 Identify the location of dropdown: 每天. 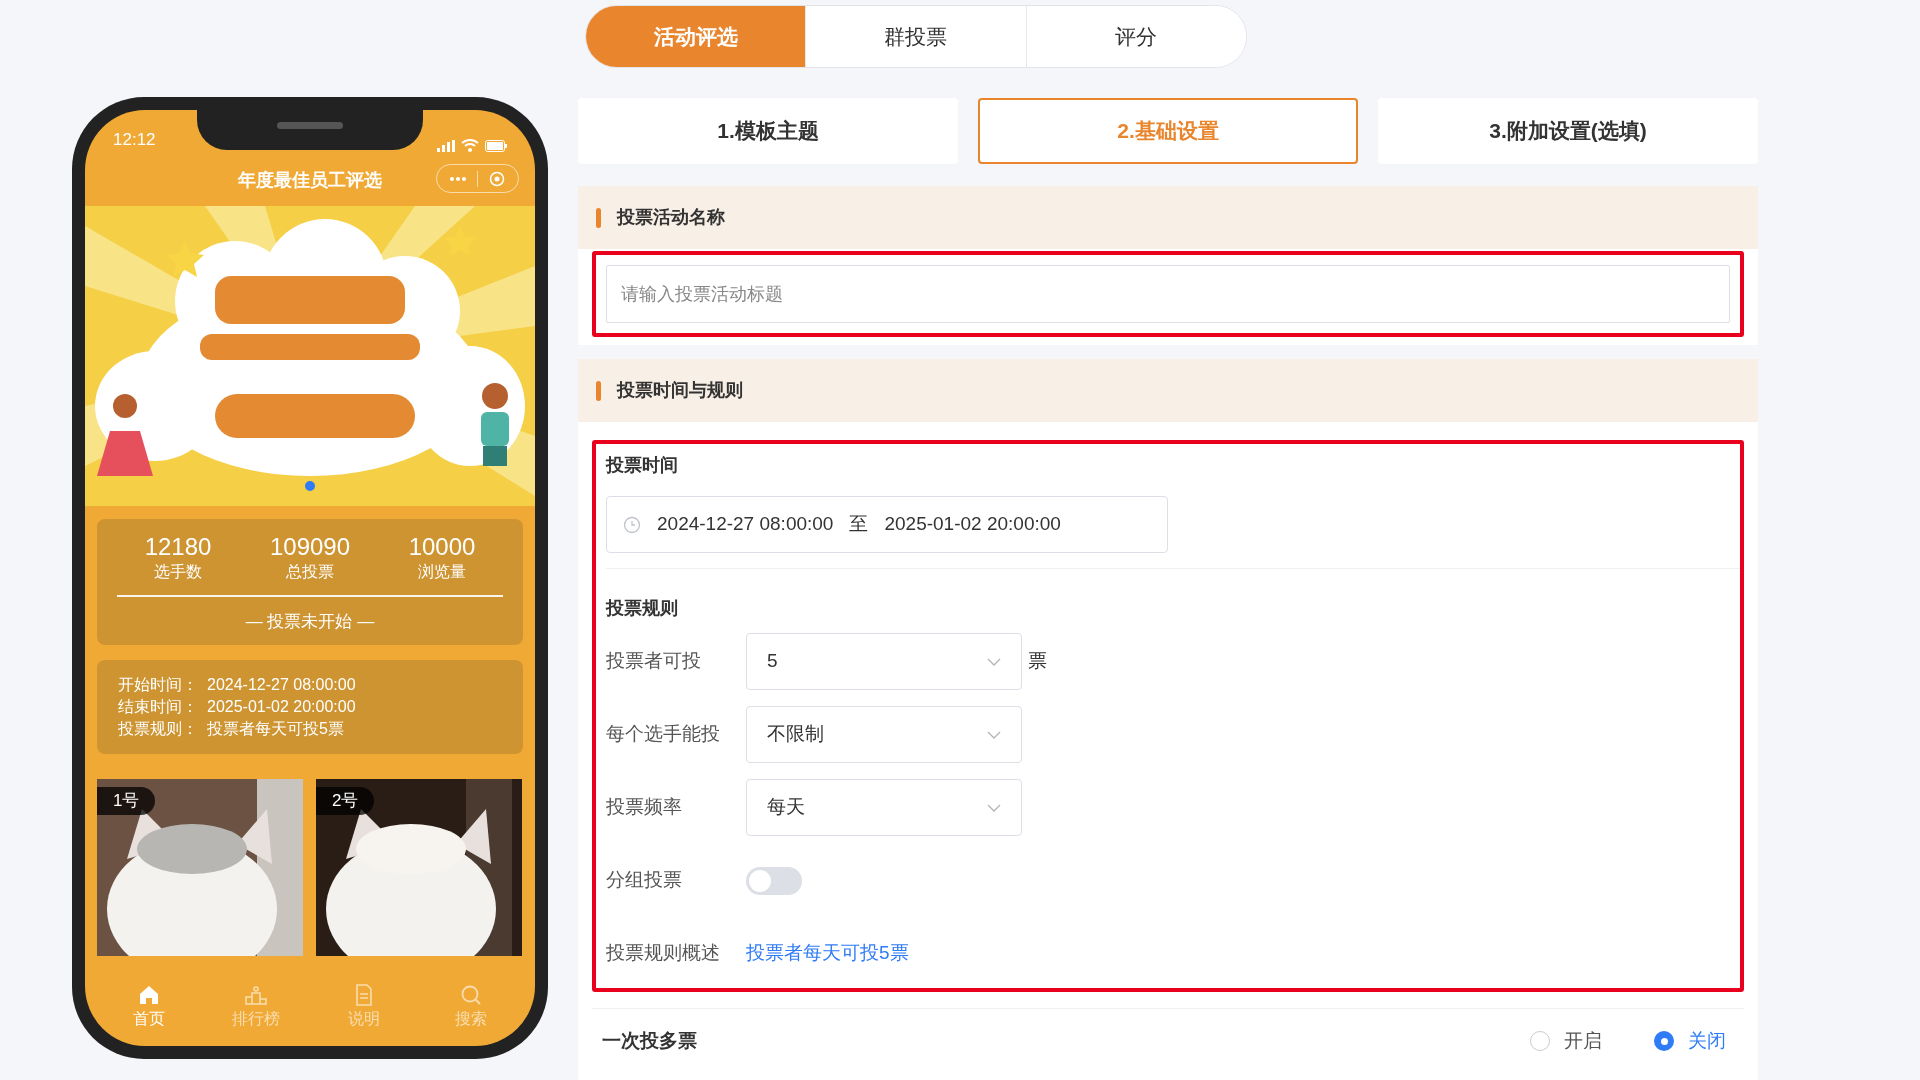
(884, 807).